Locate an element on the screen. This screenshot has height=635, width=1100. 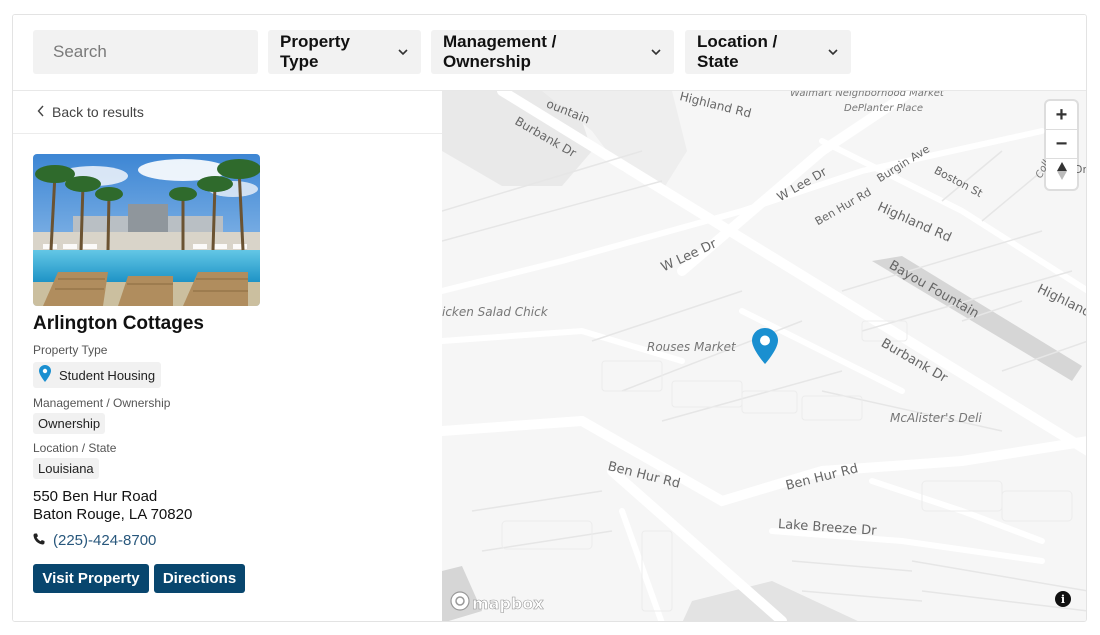
property-type-label: Property Type is located at coordinates (70, 350).